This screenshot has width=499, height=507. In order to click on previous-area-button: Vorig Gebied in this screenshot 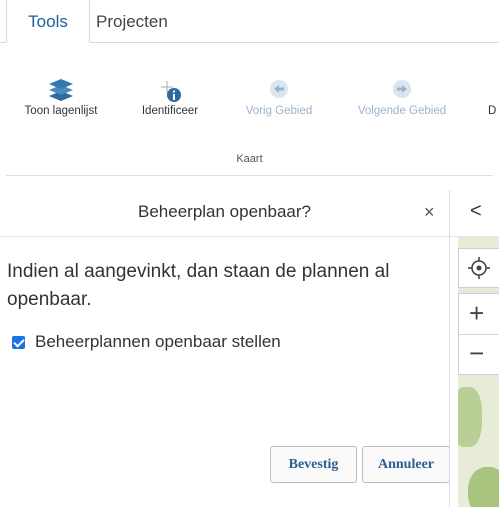, I will do `click(279, 93)`.